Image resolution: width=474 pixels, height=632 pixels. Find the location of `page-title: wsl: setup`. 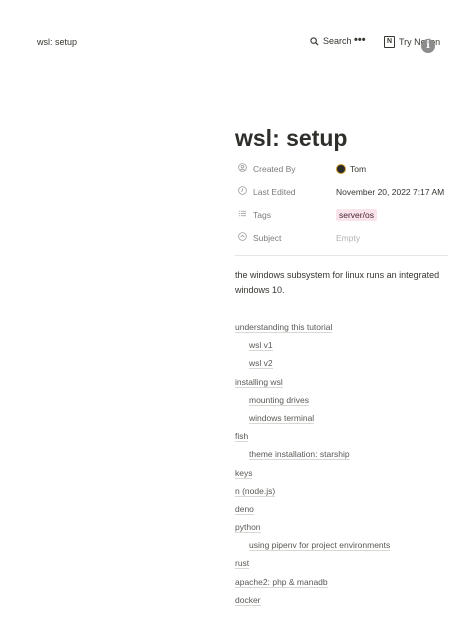

page-title: wsl: setup is located at coordinates (291, 138).